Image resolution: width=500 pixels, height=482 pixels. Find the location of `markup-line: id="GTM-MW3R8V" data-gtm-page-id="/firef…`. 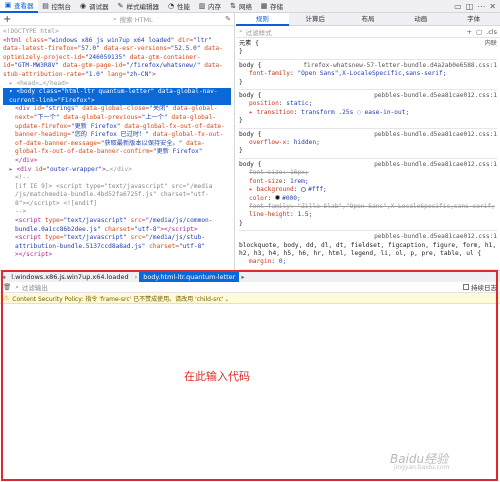

markup-line: id="GTM-MW3R8V" data-gtm-page-id="/firef… is located at coordinates (117, 66).